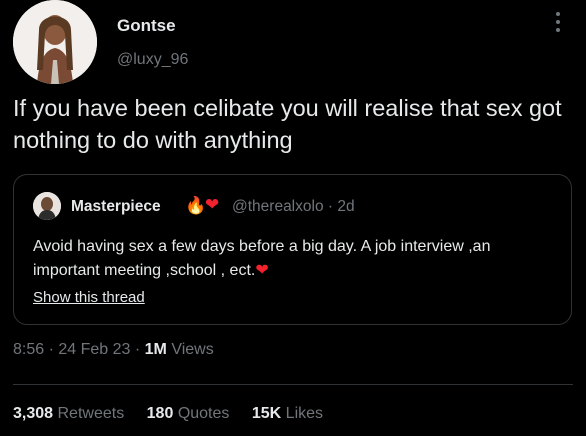 This screenshot has height=436, width=586. I want to click on tweet-time: 8:56, so click(28, 349).